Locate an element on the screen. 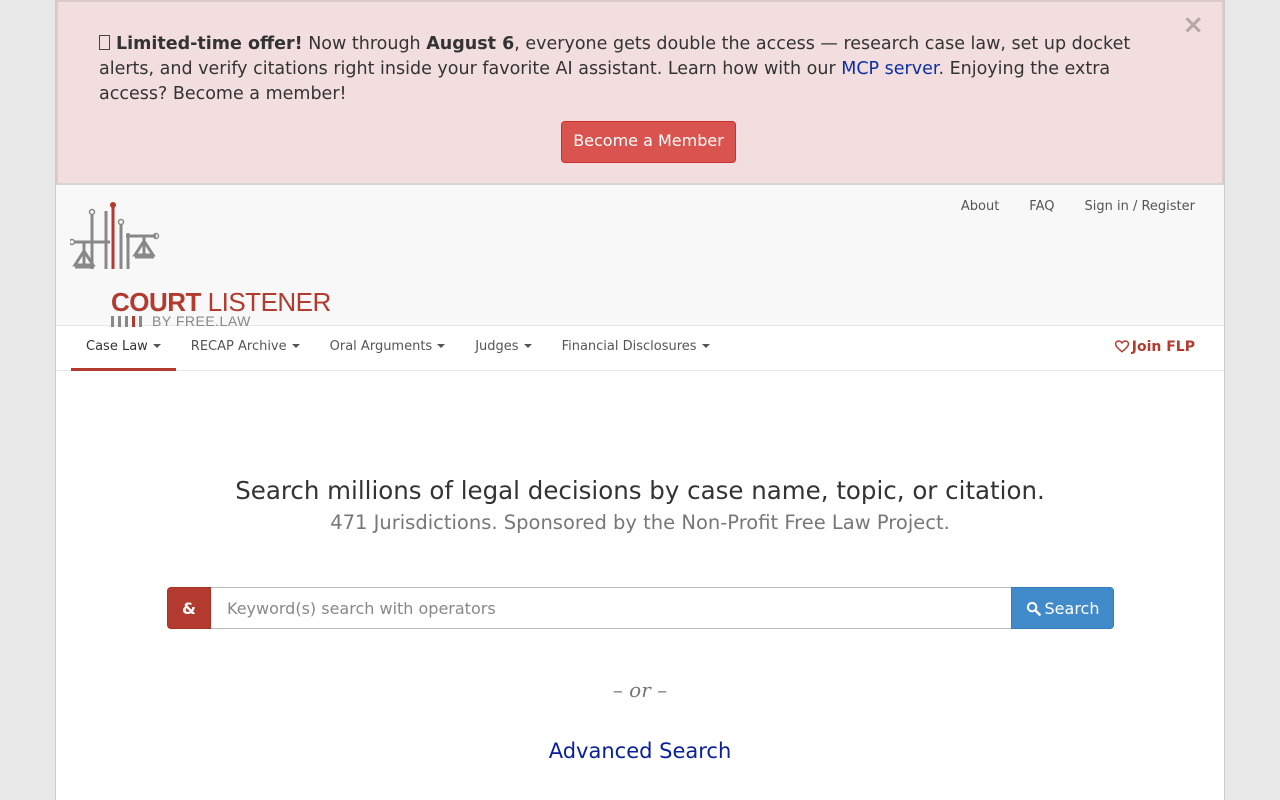  about-link: About is located at coordinates (980, 206).